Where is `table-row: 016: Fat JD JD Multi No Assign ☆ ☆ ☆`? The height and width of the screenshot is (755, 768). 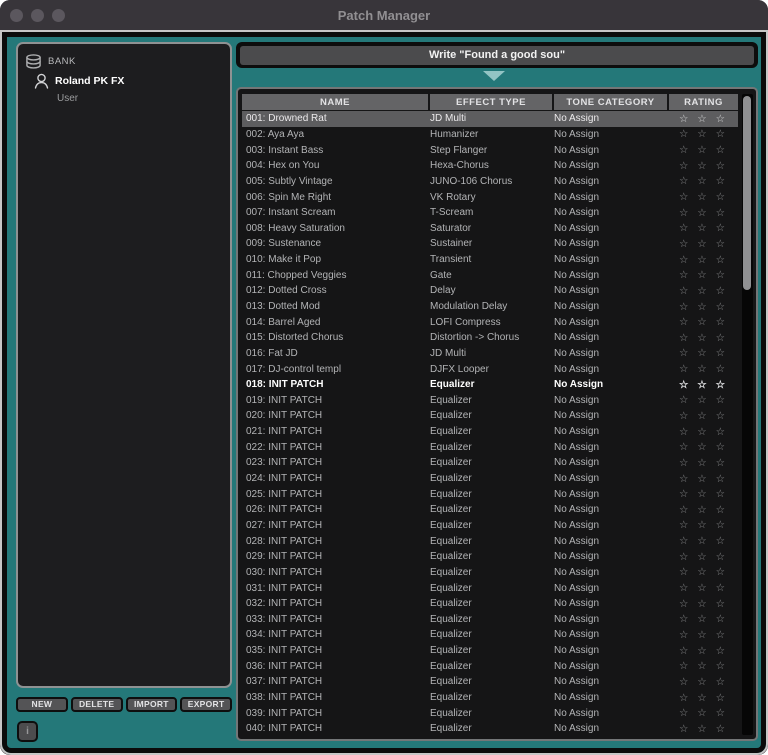
table-row: 016: Fat JD JD Multi No Assign ☆ ☆ ☆ is located at coordinates (490, 354).